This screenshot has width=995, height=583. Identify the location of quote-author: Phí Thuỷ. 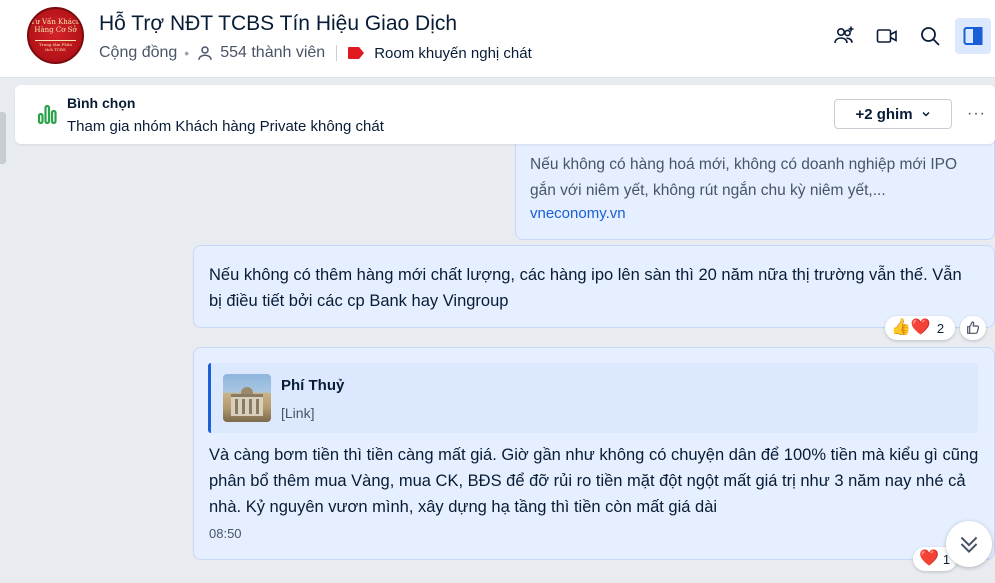
(313, 385).